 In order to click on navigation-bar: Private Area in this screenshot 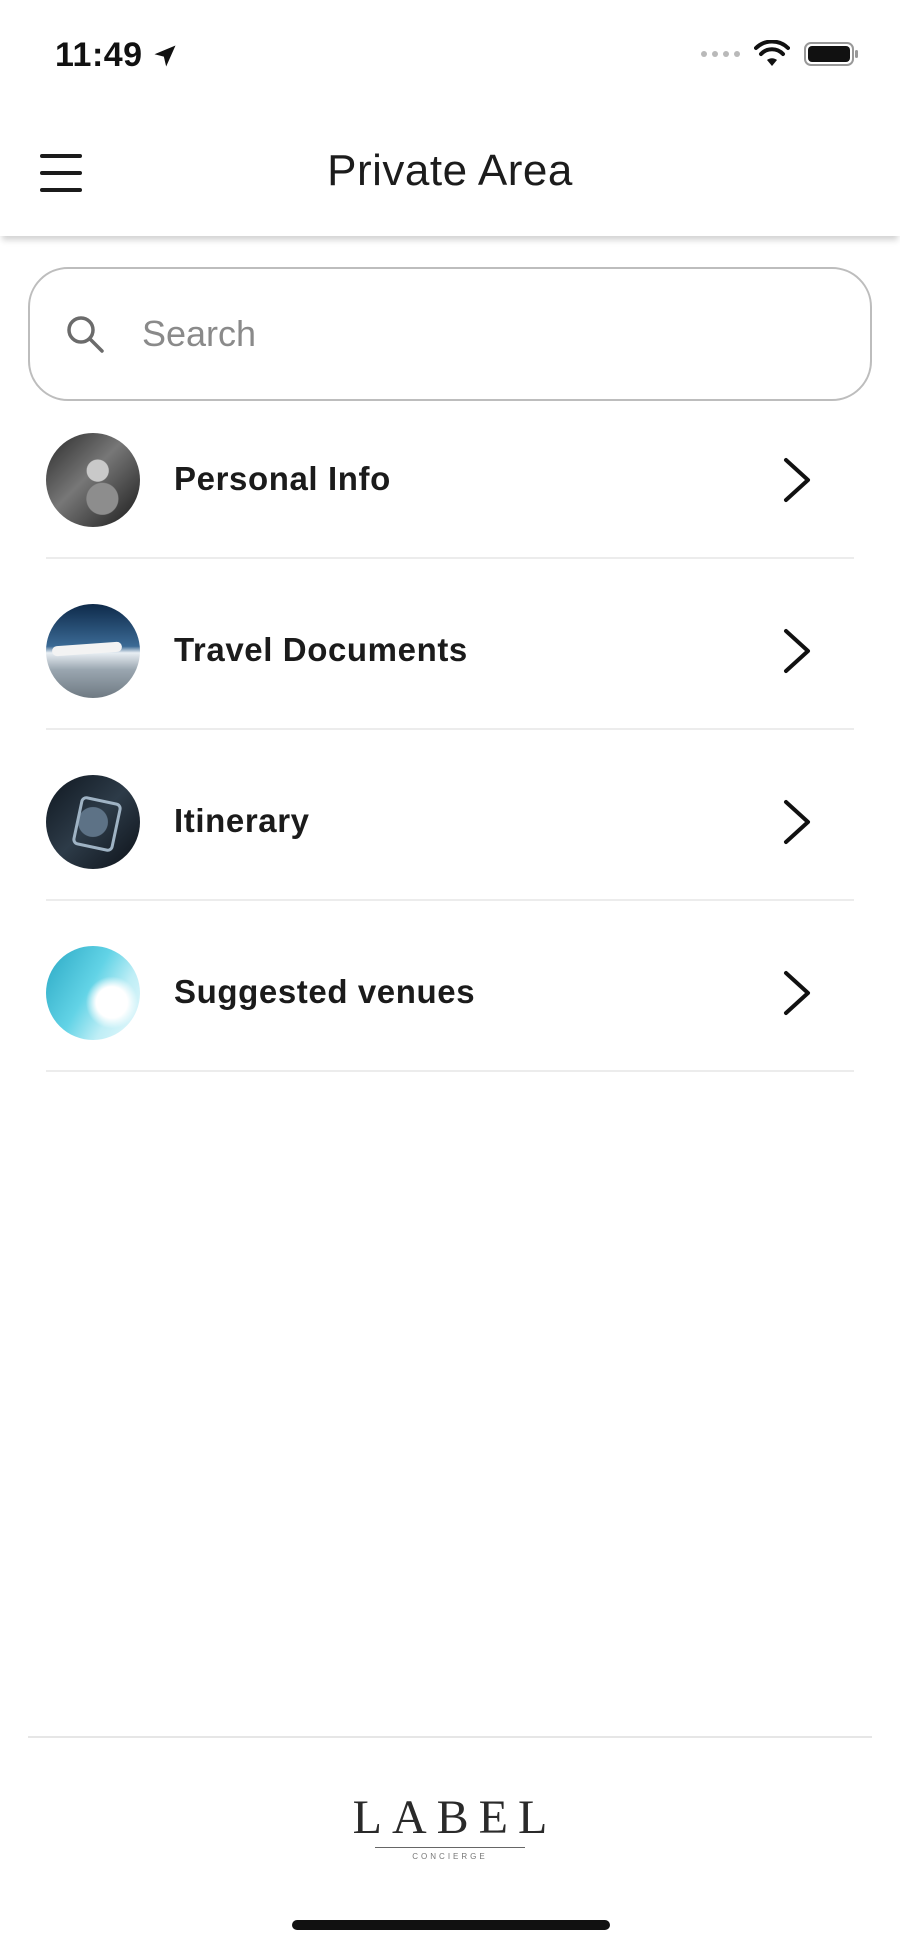, I will do `click(450, 173)`.